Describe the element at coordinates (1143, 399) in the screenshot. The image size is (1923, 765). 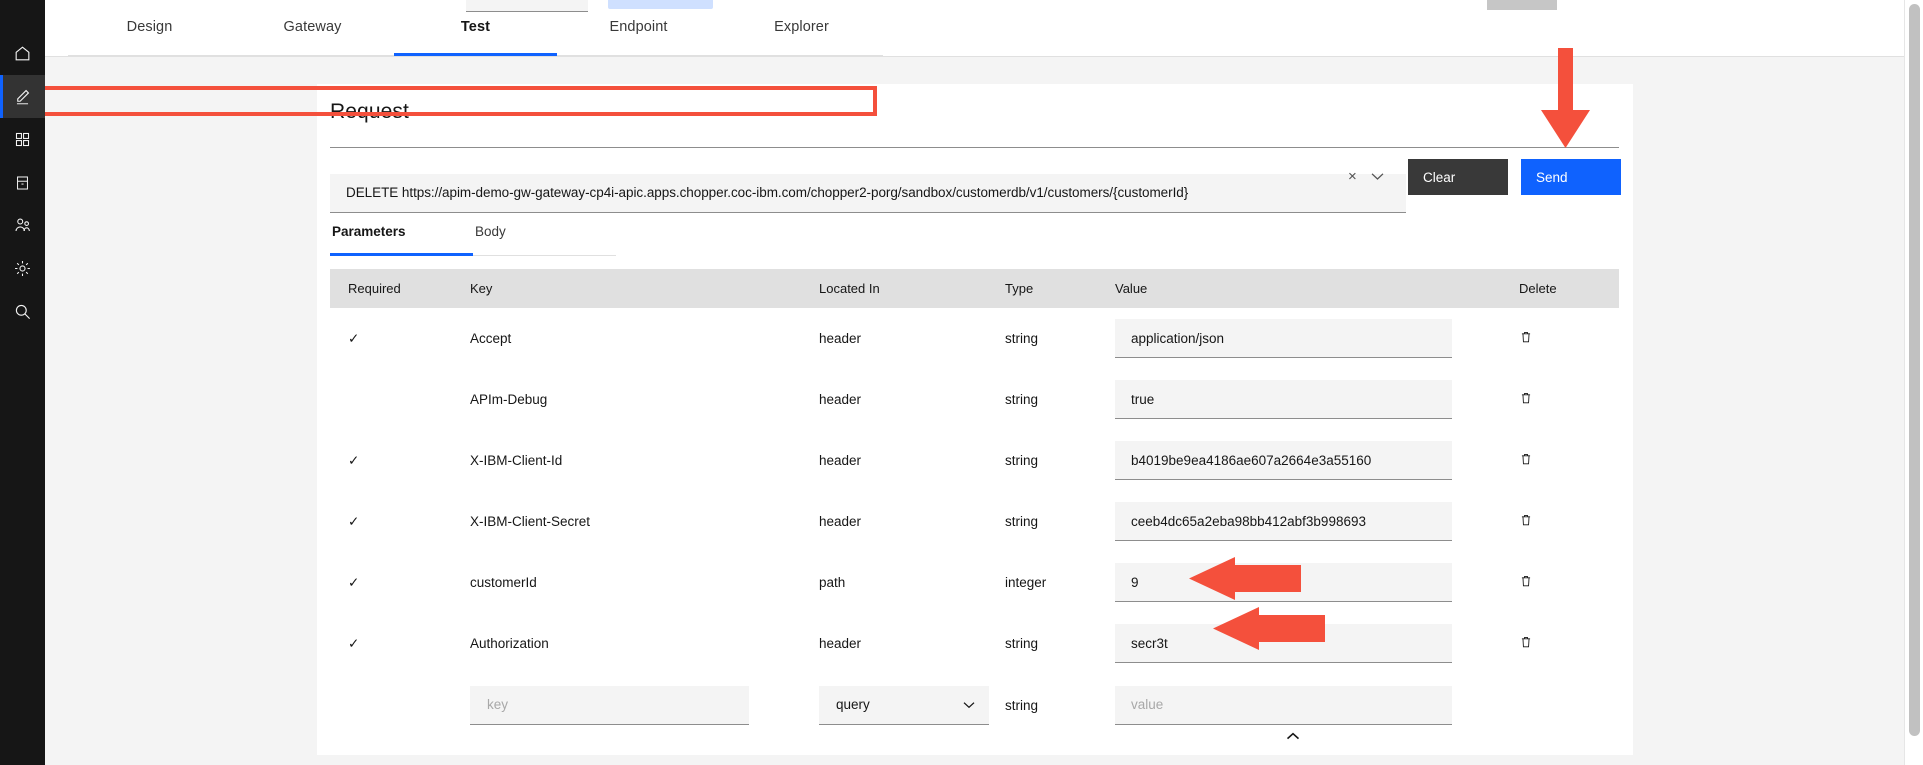
I see `param-value-text: true` at that location.